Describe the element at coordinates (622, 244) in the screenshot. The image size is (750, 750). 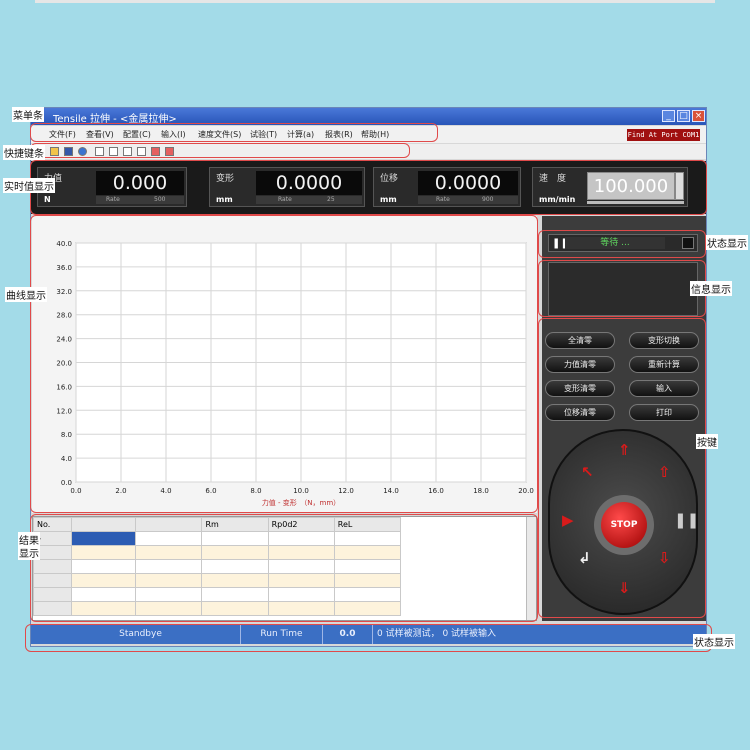
I see `status-callout` at that location.